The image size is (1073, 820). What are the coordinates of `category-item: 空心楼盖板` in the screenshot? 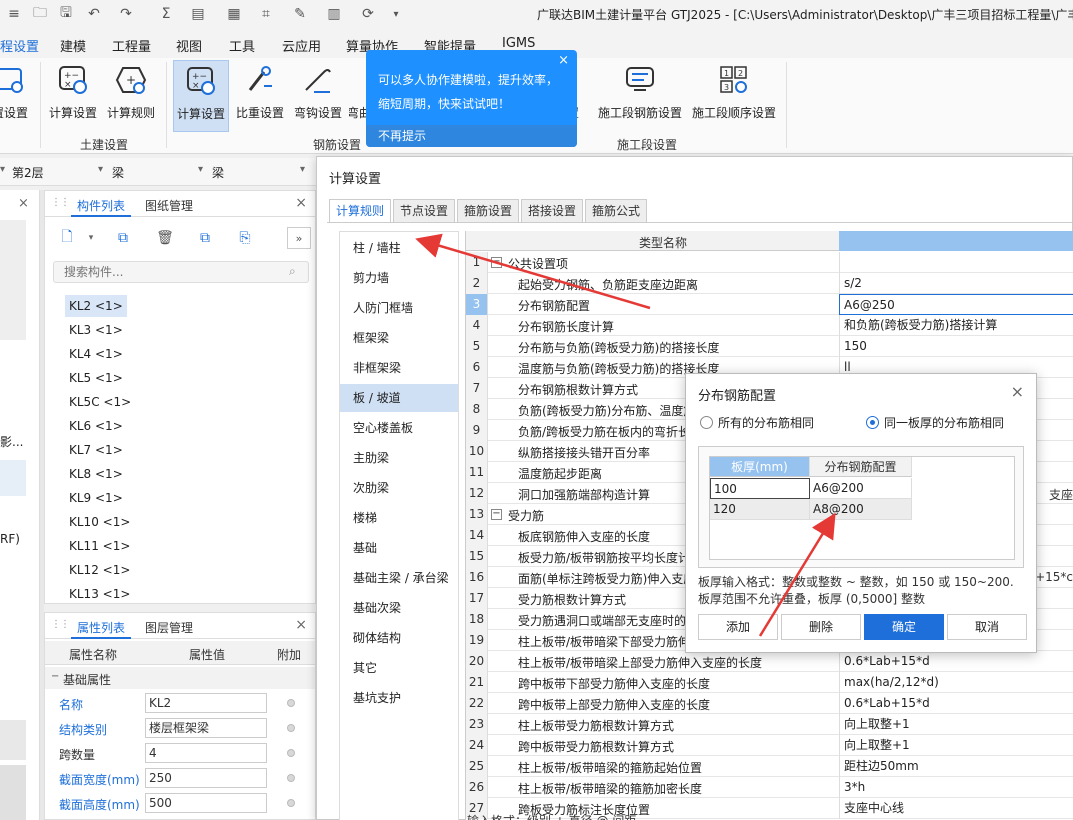 It's located at (399, 428).